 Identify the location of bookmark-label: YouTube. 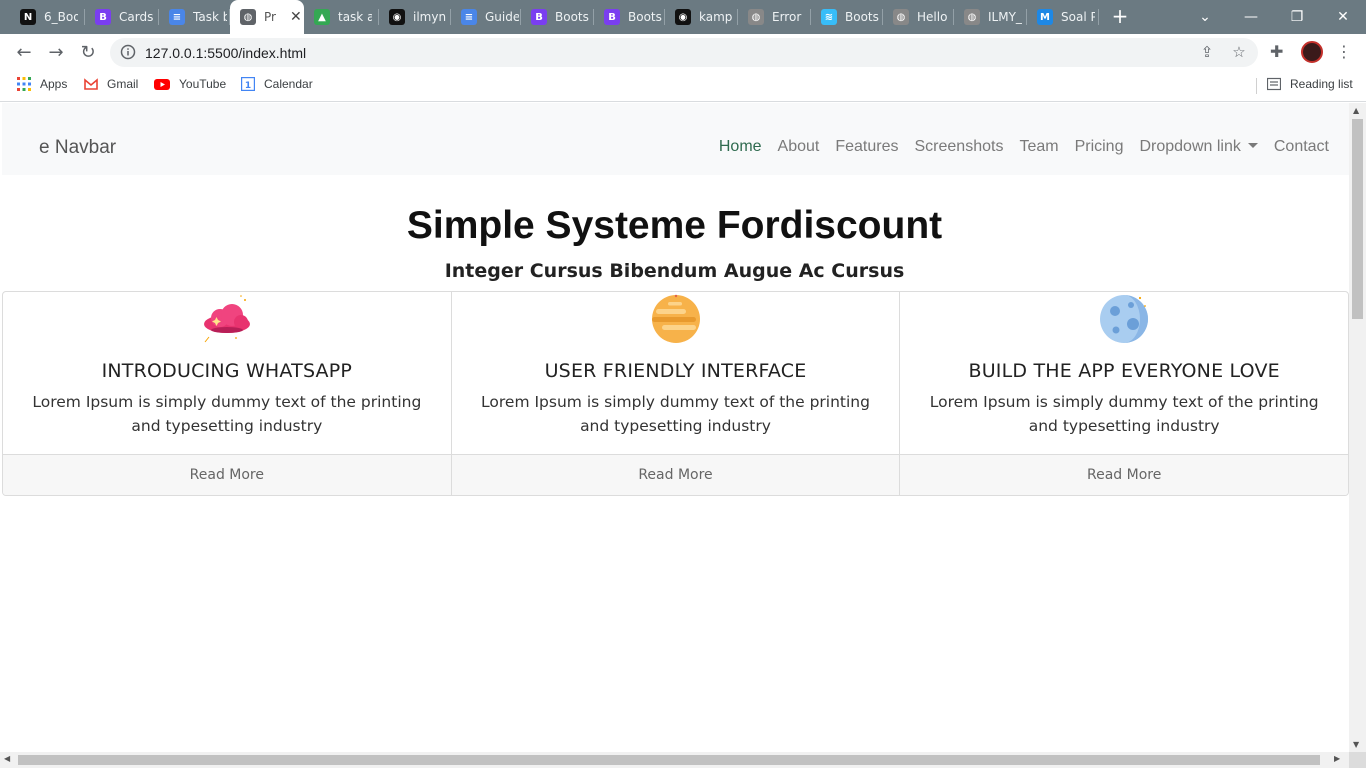
(203, 84).